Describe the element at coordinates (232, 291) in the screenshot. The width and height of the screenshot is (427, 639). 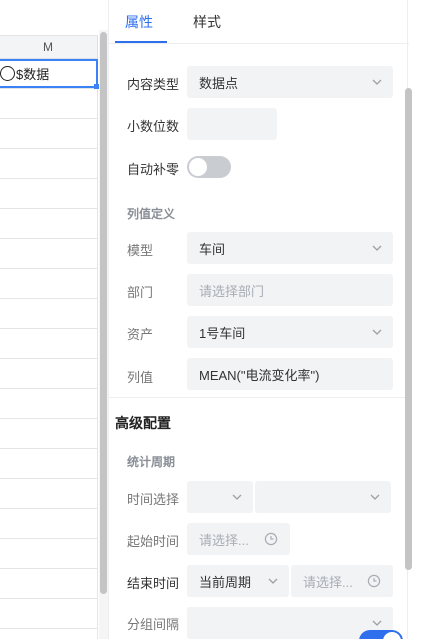
I see `department-placeholder: 请选择部门` at that location.